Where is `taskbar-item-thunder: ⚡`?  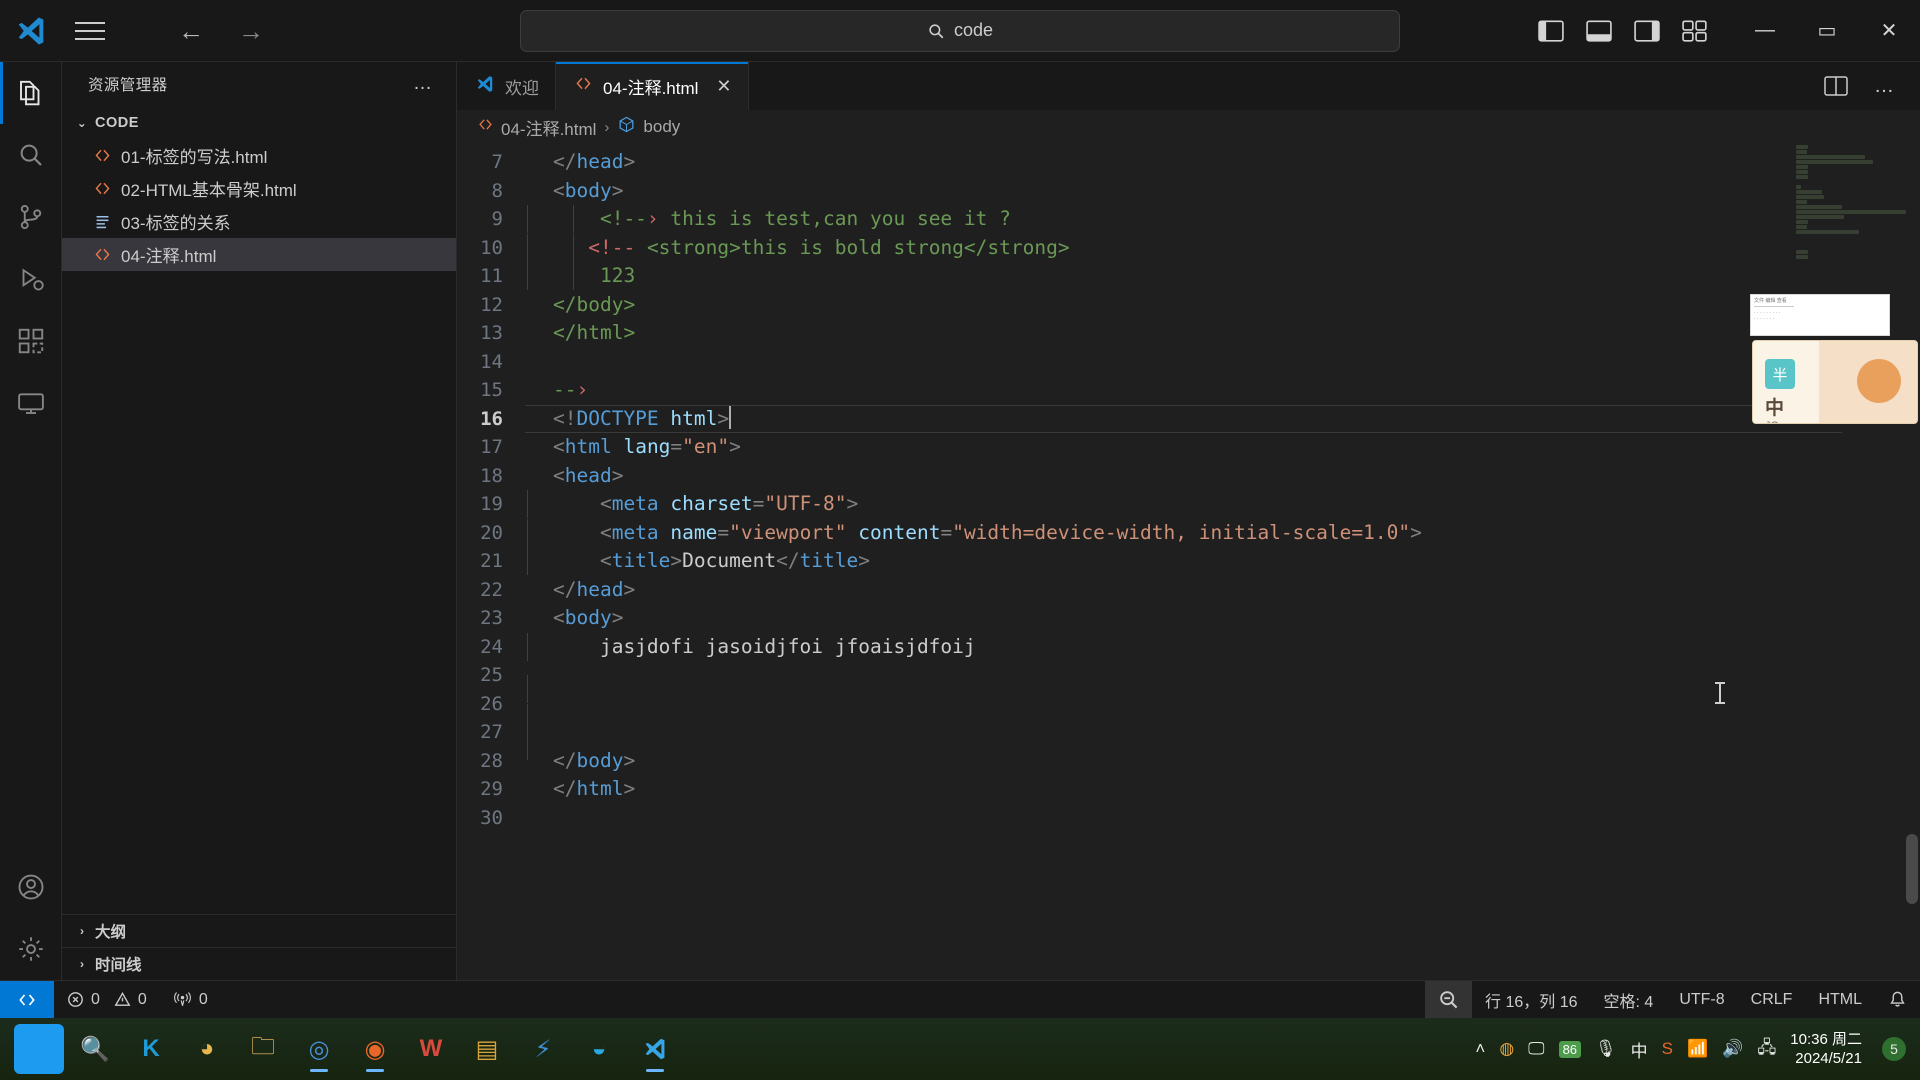
taskbar-item-thunder: ⚡ is located at coordinates (543, 1049).